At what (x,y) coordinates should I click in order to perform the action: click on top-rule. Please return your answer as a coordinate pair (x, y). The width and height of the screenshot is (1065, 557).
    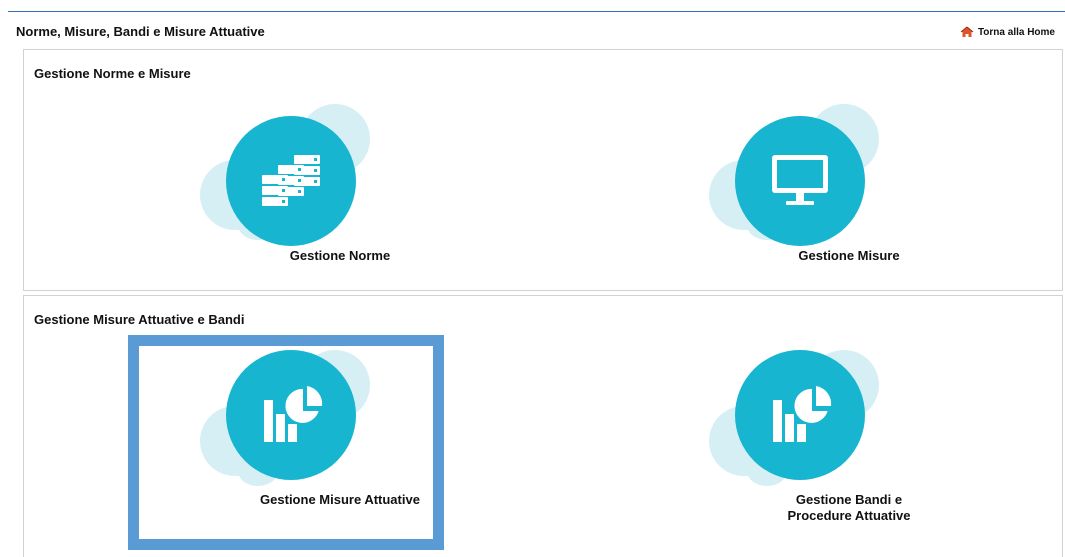
    Looking at the image, I should click on (536, 11).